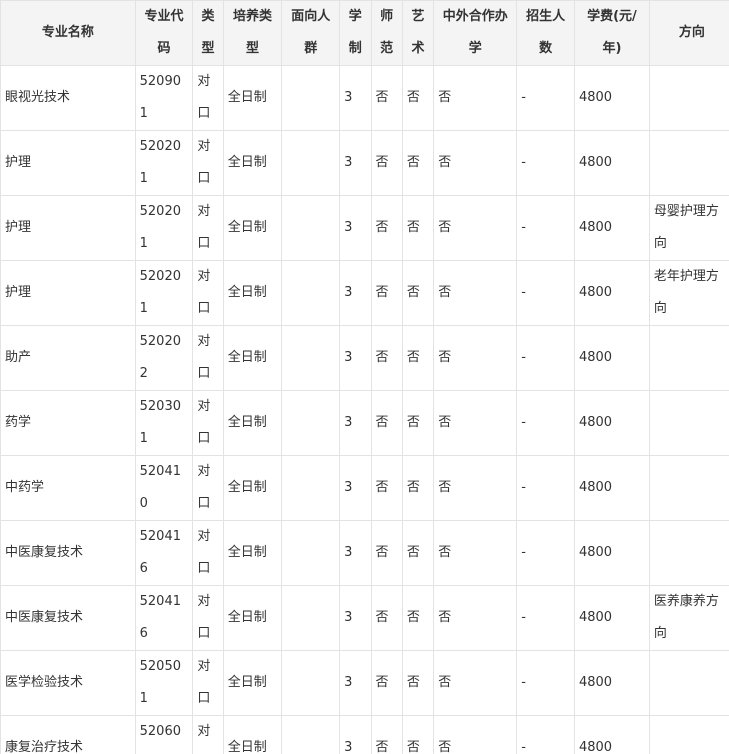 This screenshot has width=729, height=754. Describe the element at coordinates (364, 293) in the screenshot. I see `table-row: 护理 520201 对口 全日制 3 否否否 -4800 老年护理方向` at that location.